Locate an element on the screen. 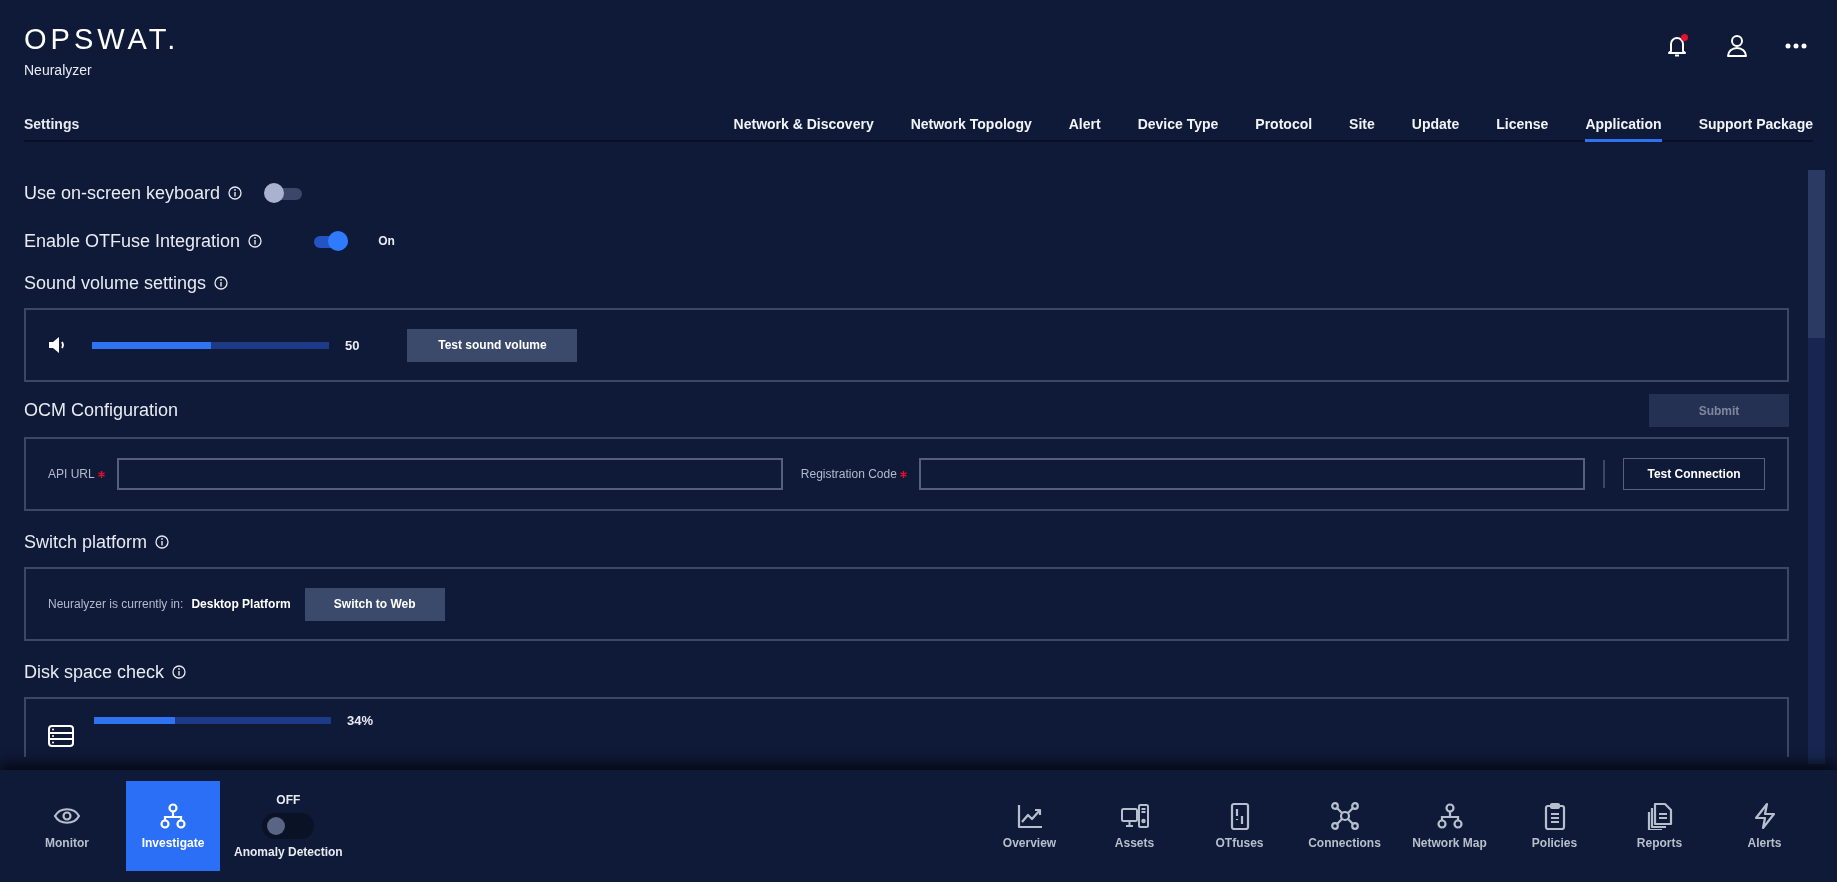  nav-button: Overview is located at coordinates (1029, 826).